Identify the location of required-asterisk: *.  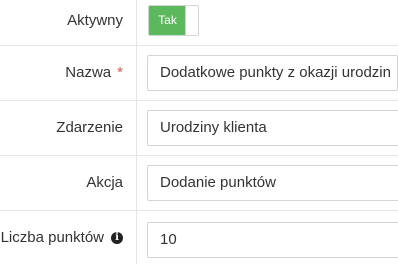
(120, 72).